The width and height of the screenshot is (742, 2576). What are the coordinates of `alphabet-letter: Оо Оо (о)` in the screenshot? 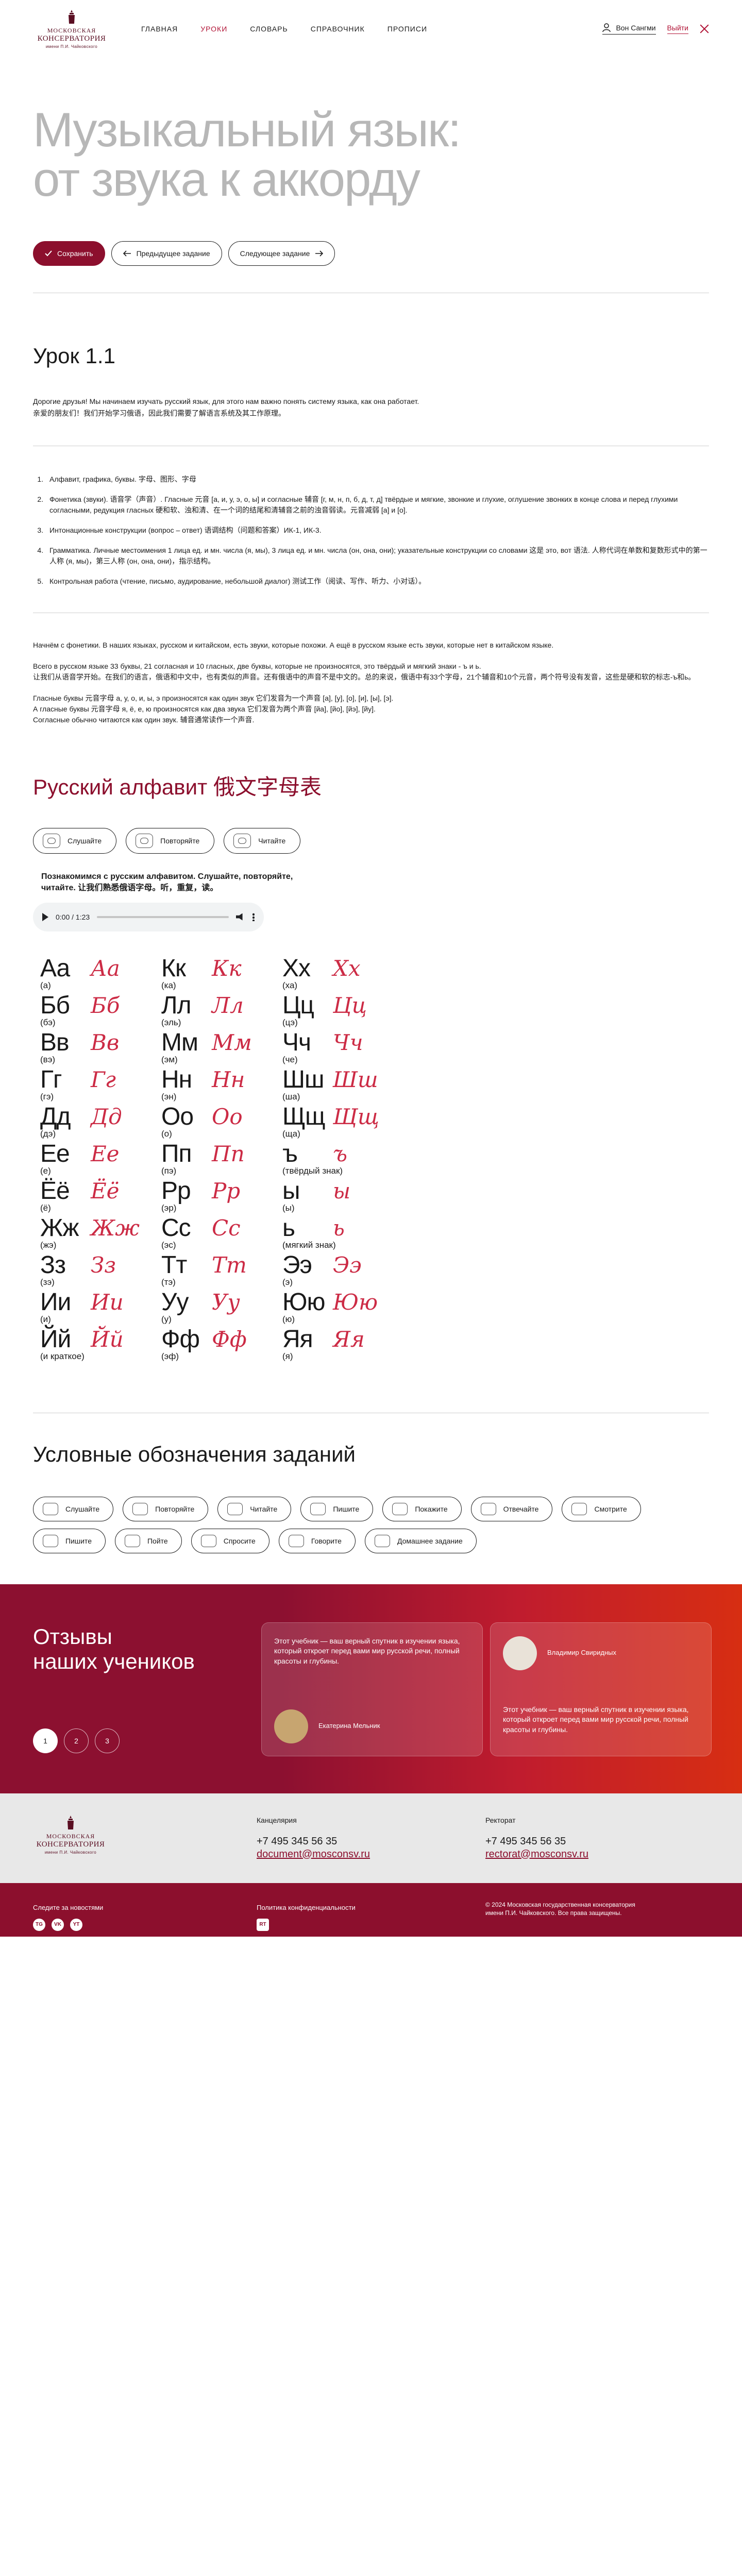 It's located at (221, 1123).